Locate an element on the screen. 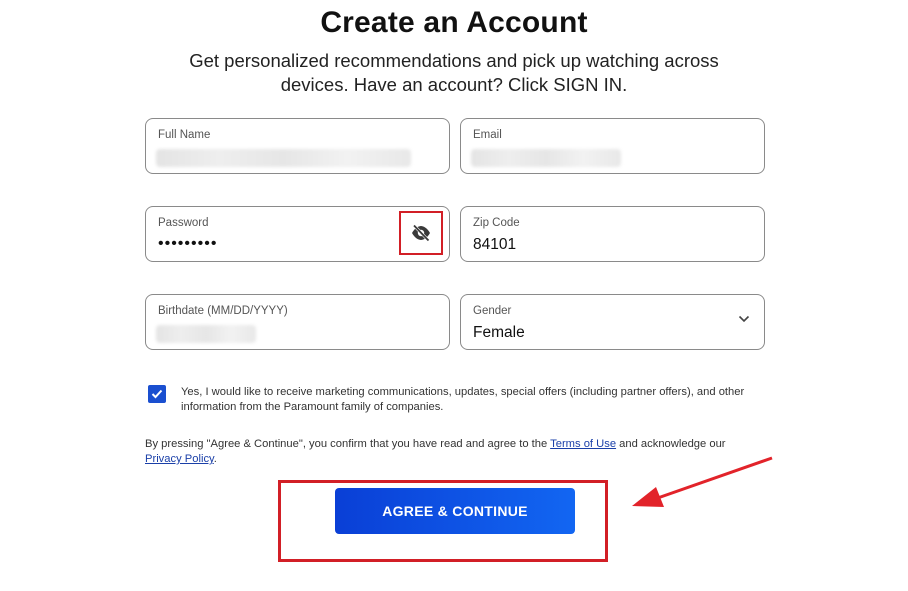 The image size is (908, 591). full-name-value-redacted is located at coordinates (283, 158).